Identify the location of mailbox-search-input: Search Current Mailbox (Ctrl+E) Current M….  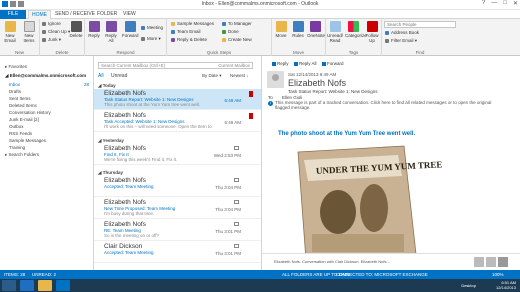
(175, 65).